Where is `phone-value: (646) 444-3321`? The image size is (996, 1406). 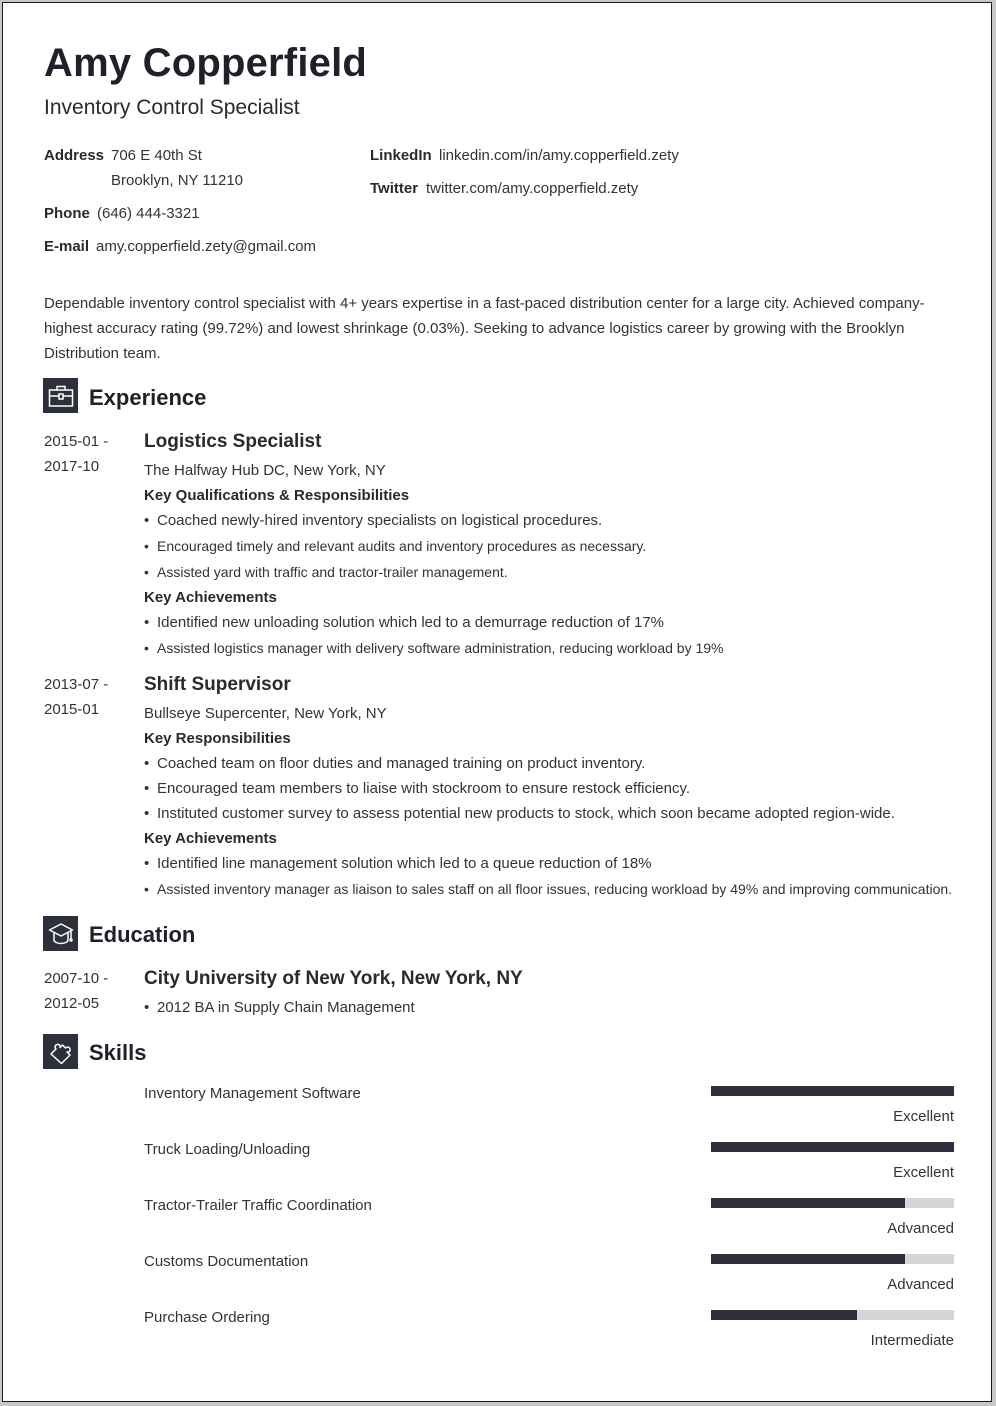
phone-value: (646) 444-3321 is located at coordinates (148, 213).